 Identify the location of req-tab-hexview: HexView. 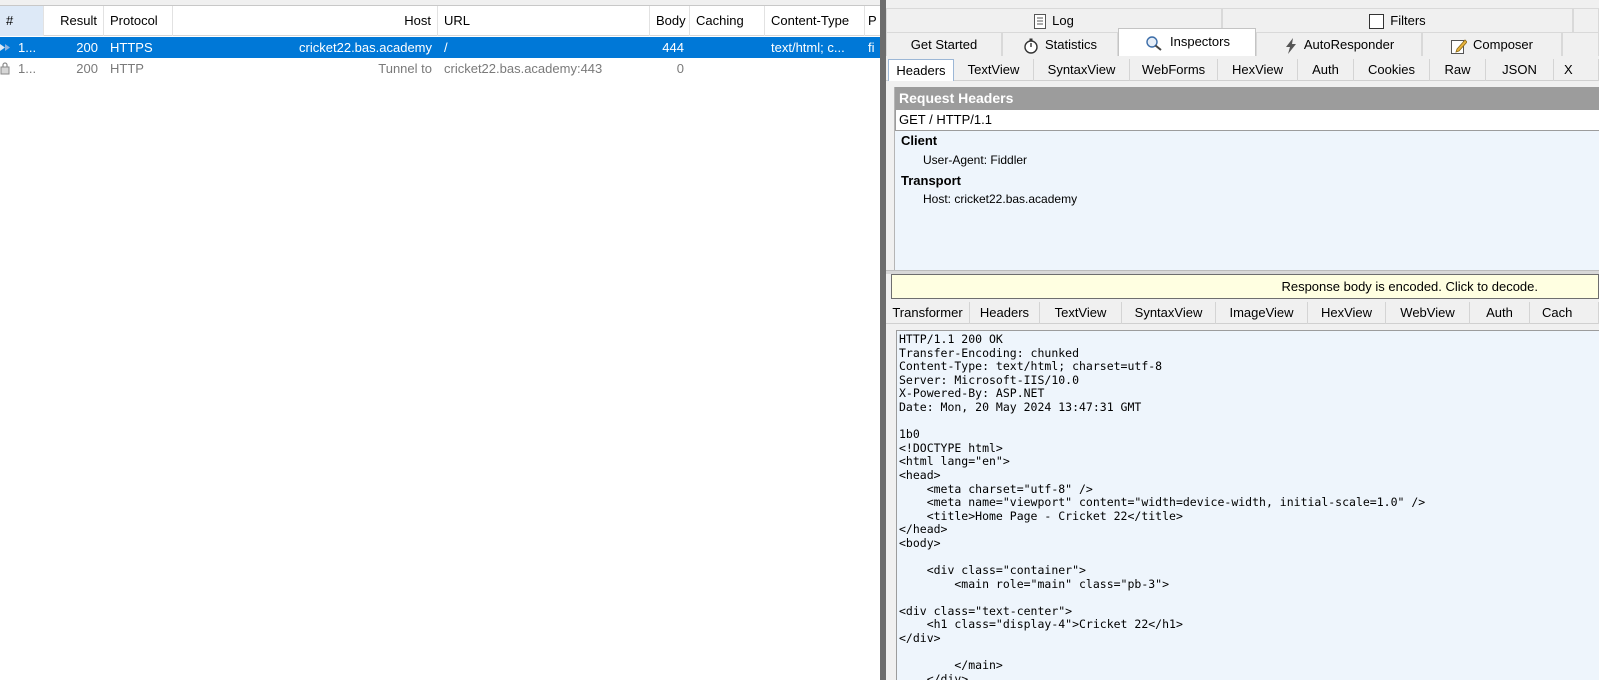
(1258, 70).